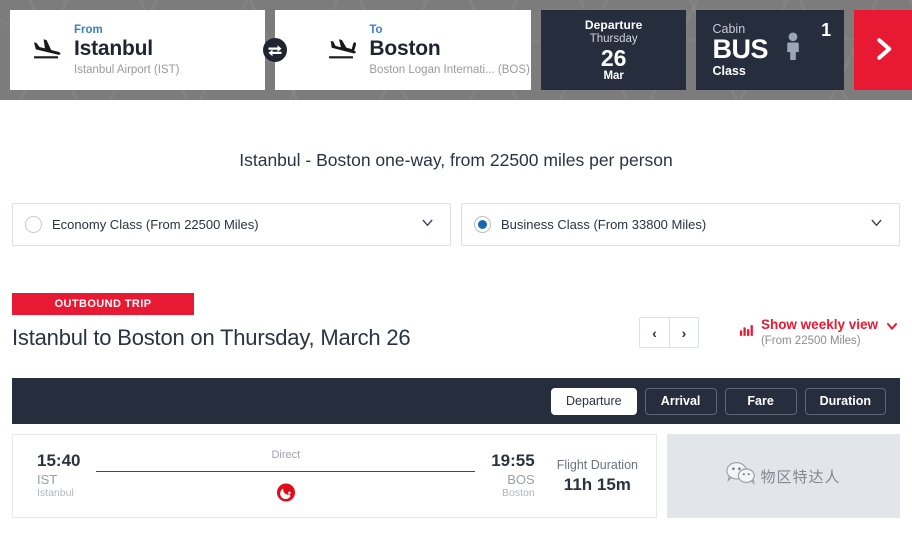 The image size is (912, 533). I want to click on passenger-count: 1, so click(826, 30).